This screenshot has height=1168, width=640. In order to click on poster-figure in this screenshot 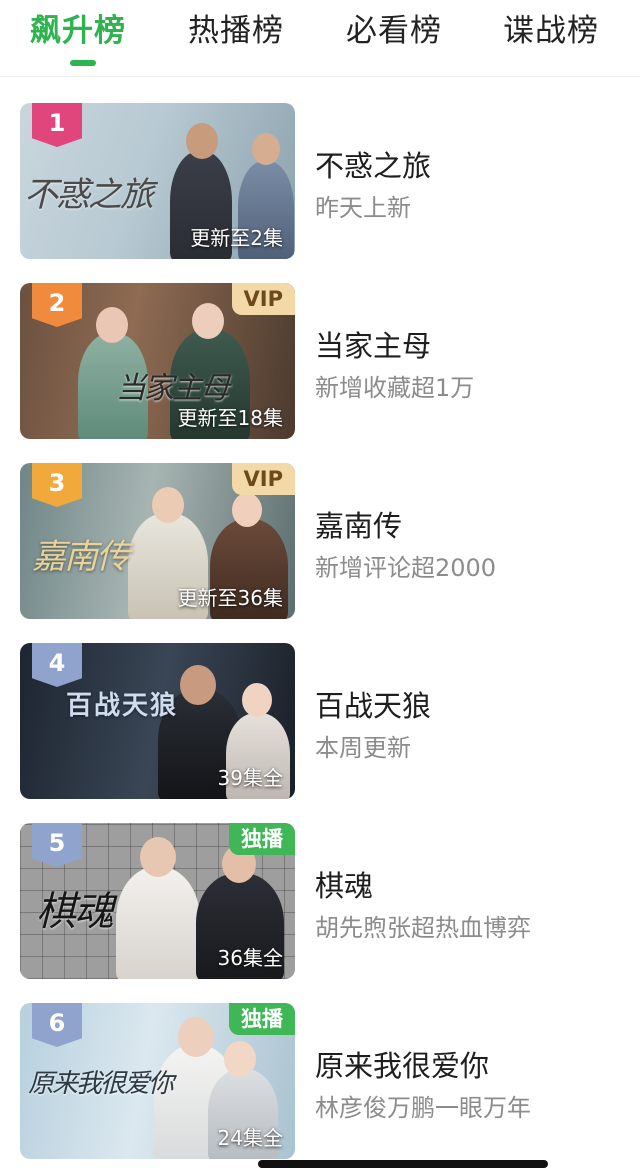, I will do `click(158, 923)`.